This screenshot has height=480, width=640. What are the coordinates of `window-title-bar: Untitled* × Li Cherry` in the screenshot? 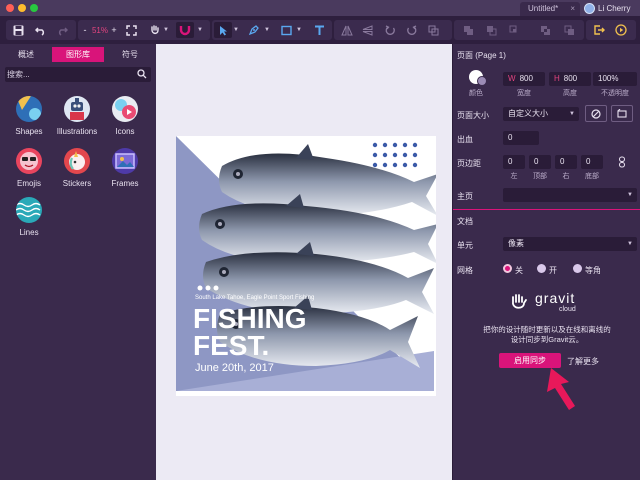 It's located at (320, 8).